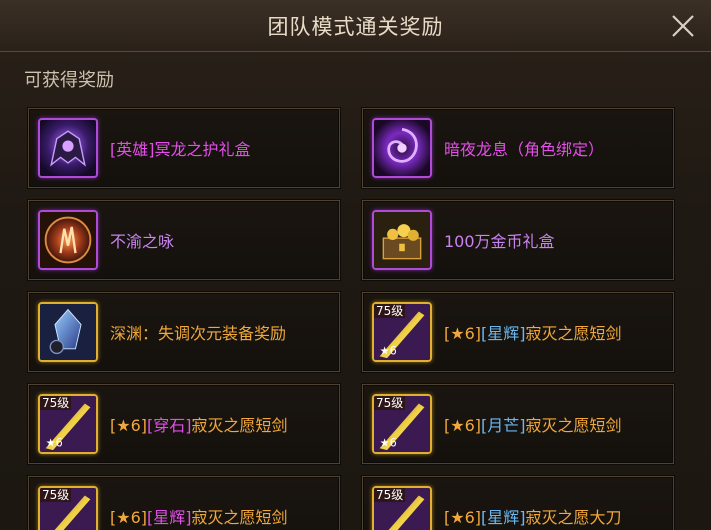 This screenshot has height=530, width=711. I want to click on reward-card: 75级 [★6][星辉]寂灭之愿短剑, so click(184, 503).